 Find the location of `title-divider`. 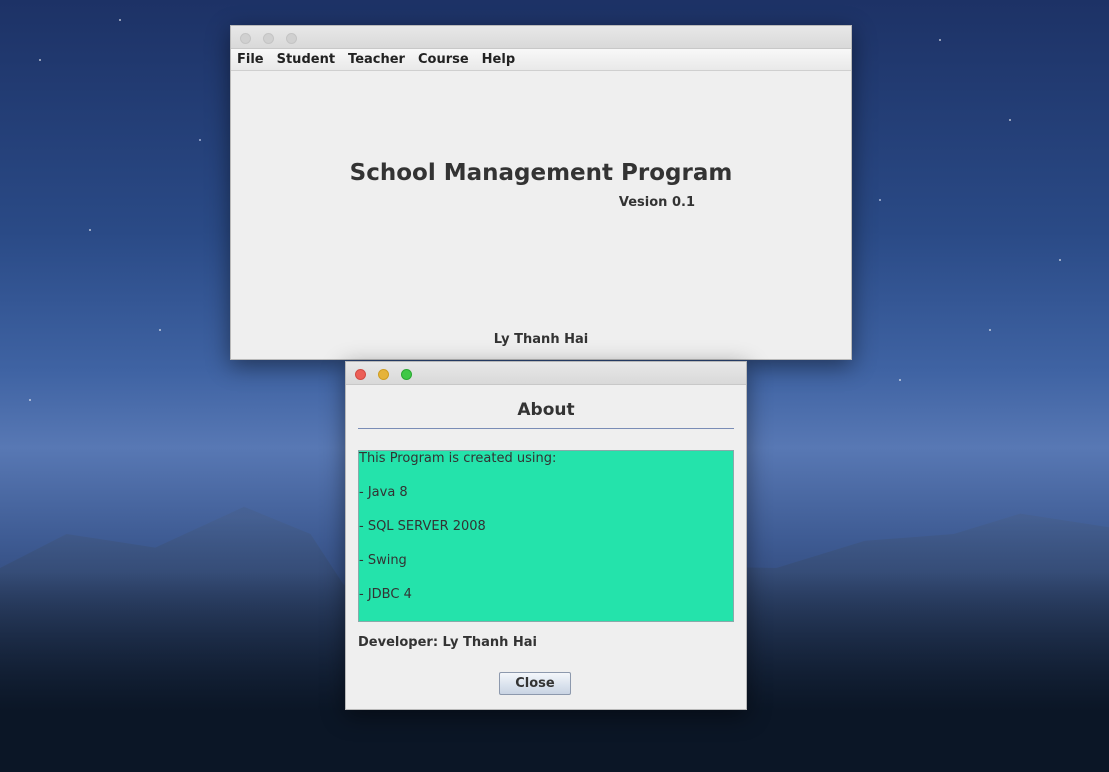

title-divider is located at coordinates (546, 428).